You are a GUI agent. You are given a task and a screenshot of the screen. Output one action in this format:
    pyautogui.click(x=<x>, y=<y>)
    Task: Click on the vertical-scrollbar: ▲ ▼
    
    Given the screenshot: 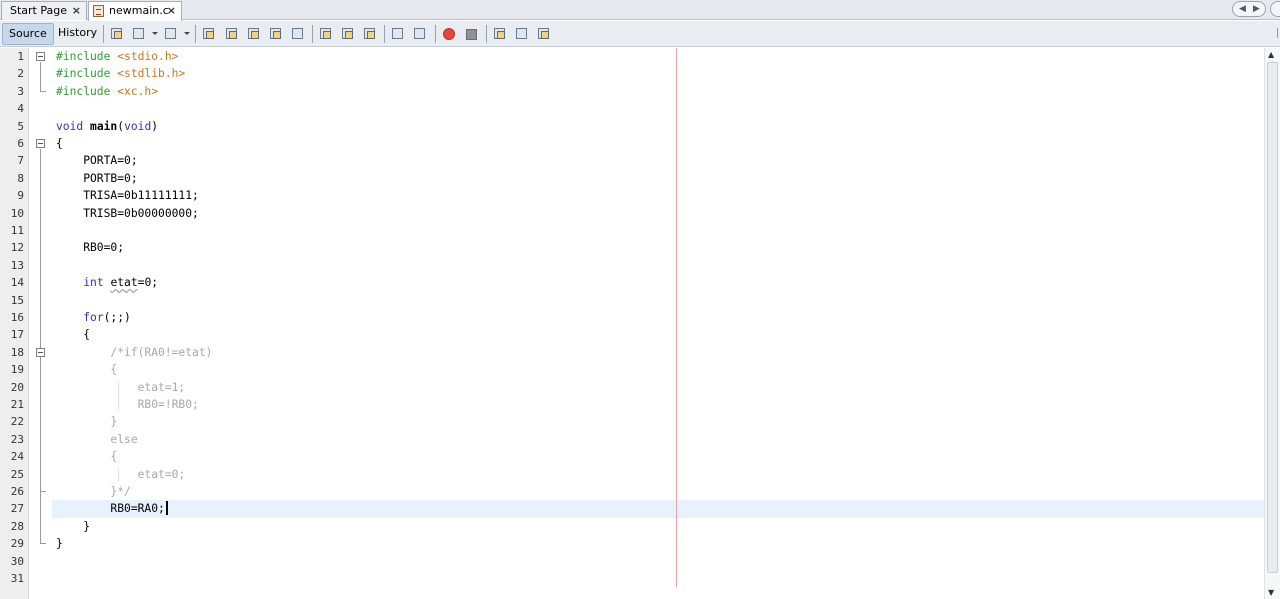 What is the action you would take?
    pyautogui.click(x=1272, y=323)
    